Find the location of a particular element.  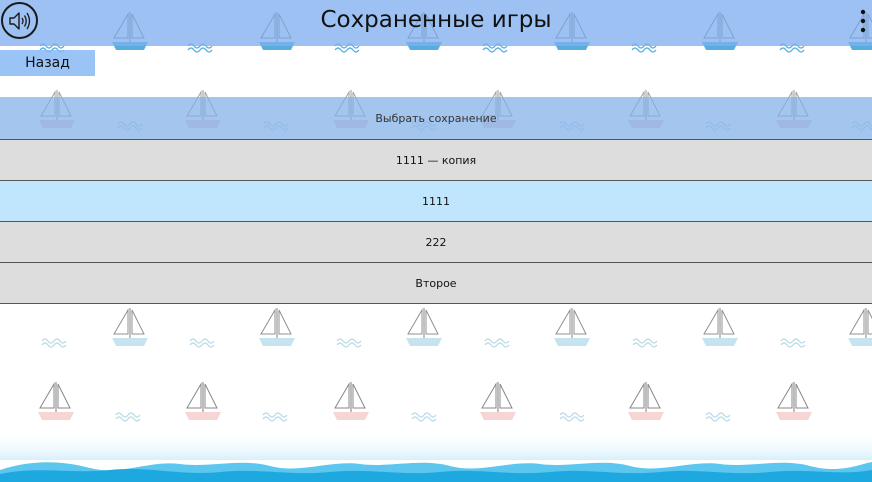

save-item: 1111 — копия is located at coordinates (436, 159).